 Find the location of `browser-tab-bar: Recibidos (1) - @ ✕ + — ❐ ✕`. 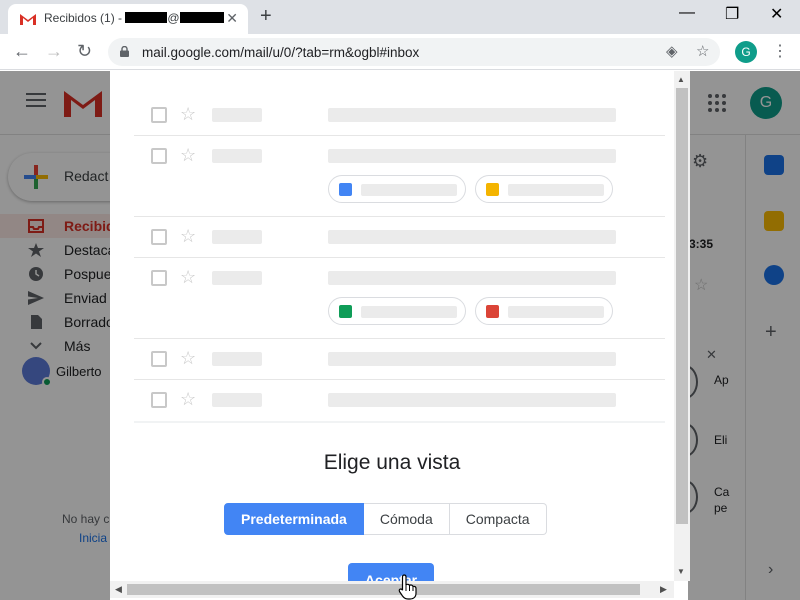

browser-tab-bar: Recibidos (1) - @ ✕ + — ❐ ✕ is located at coordinates (400, 17).